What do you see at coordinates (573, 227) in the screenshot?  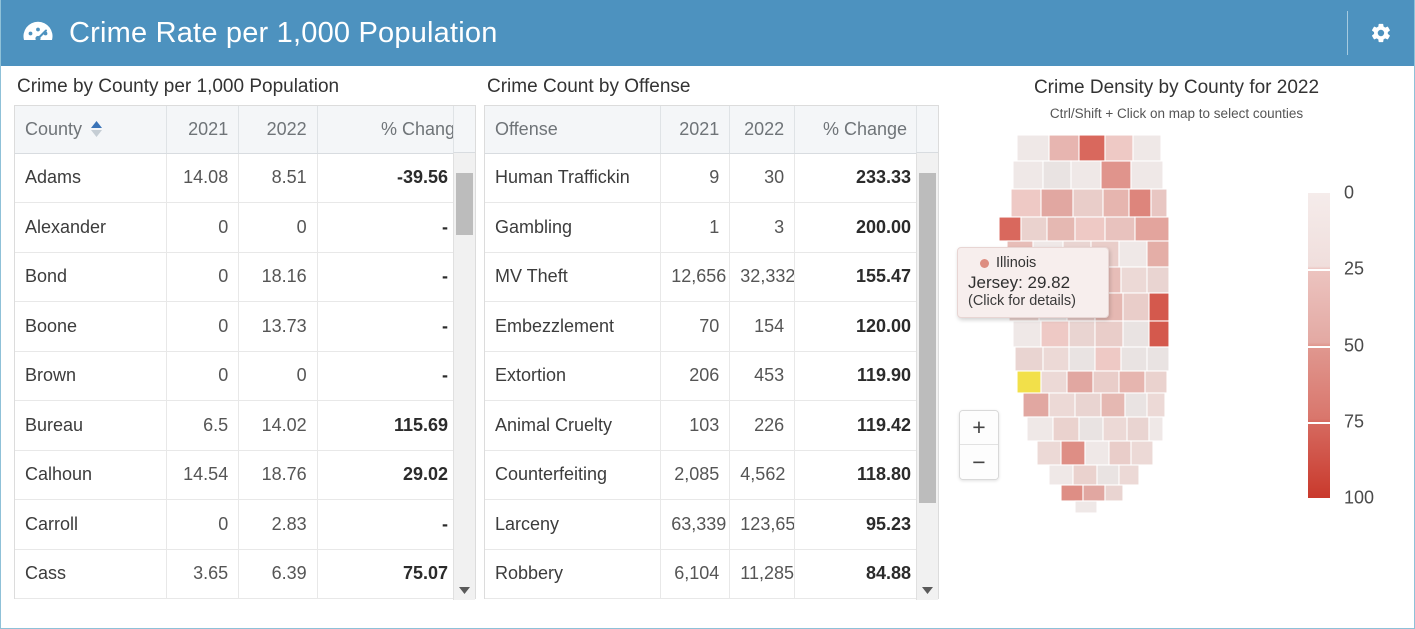 I see `cell-name: Gambling` at bounding box center [573, 227].